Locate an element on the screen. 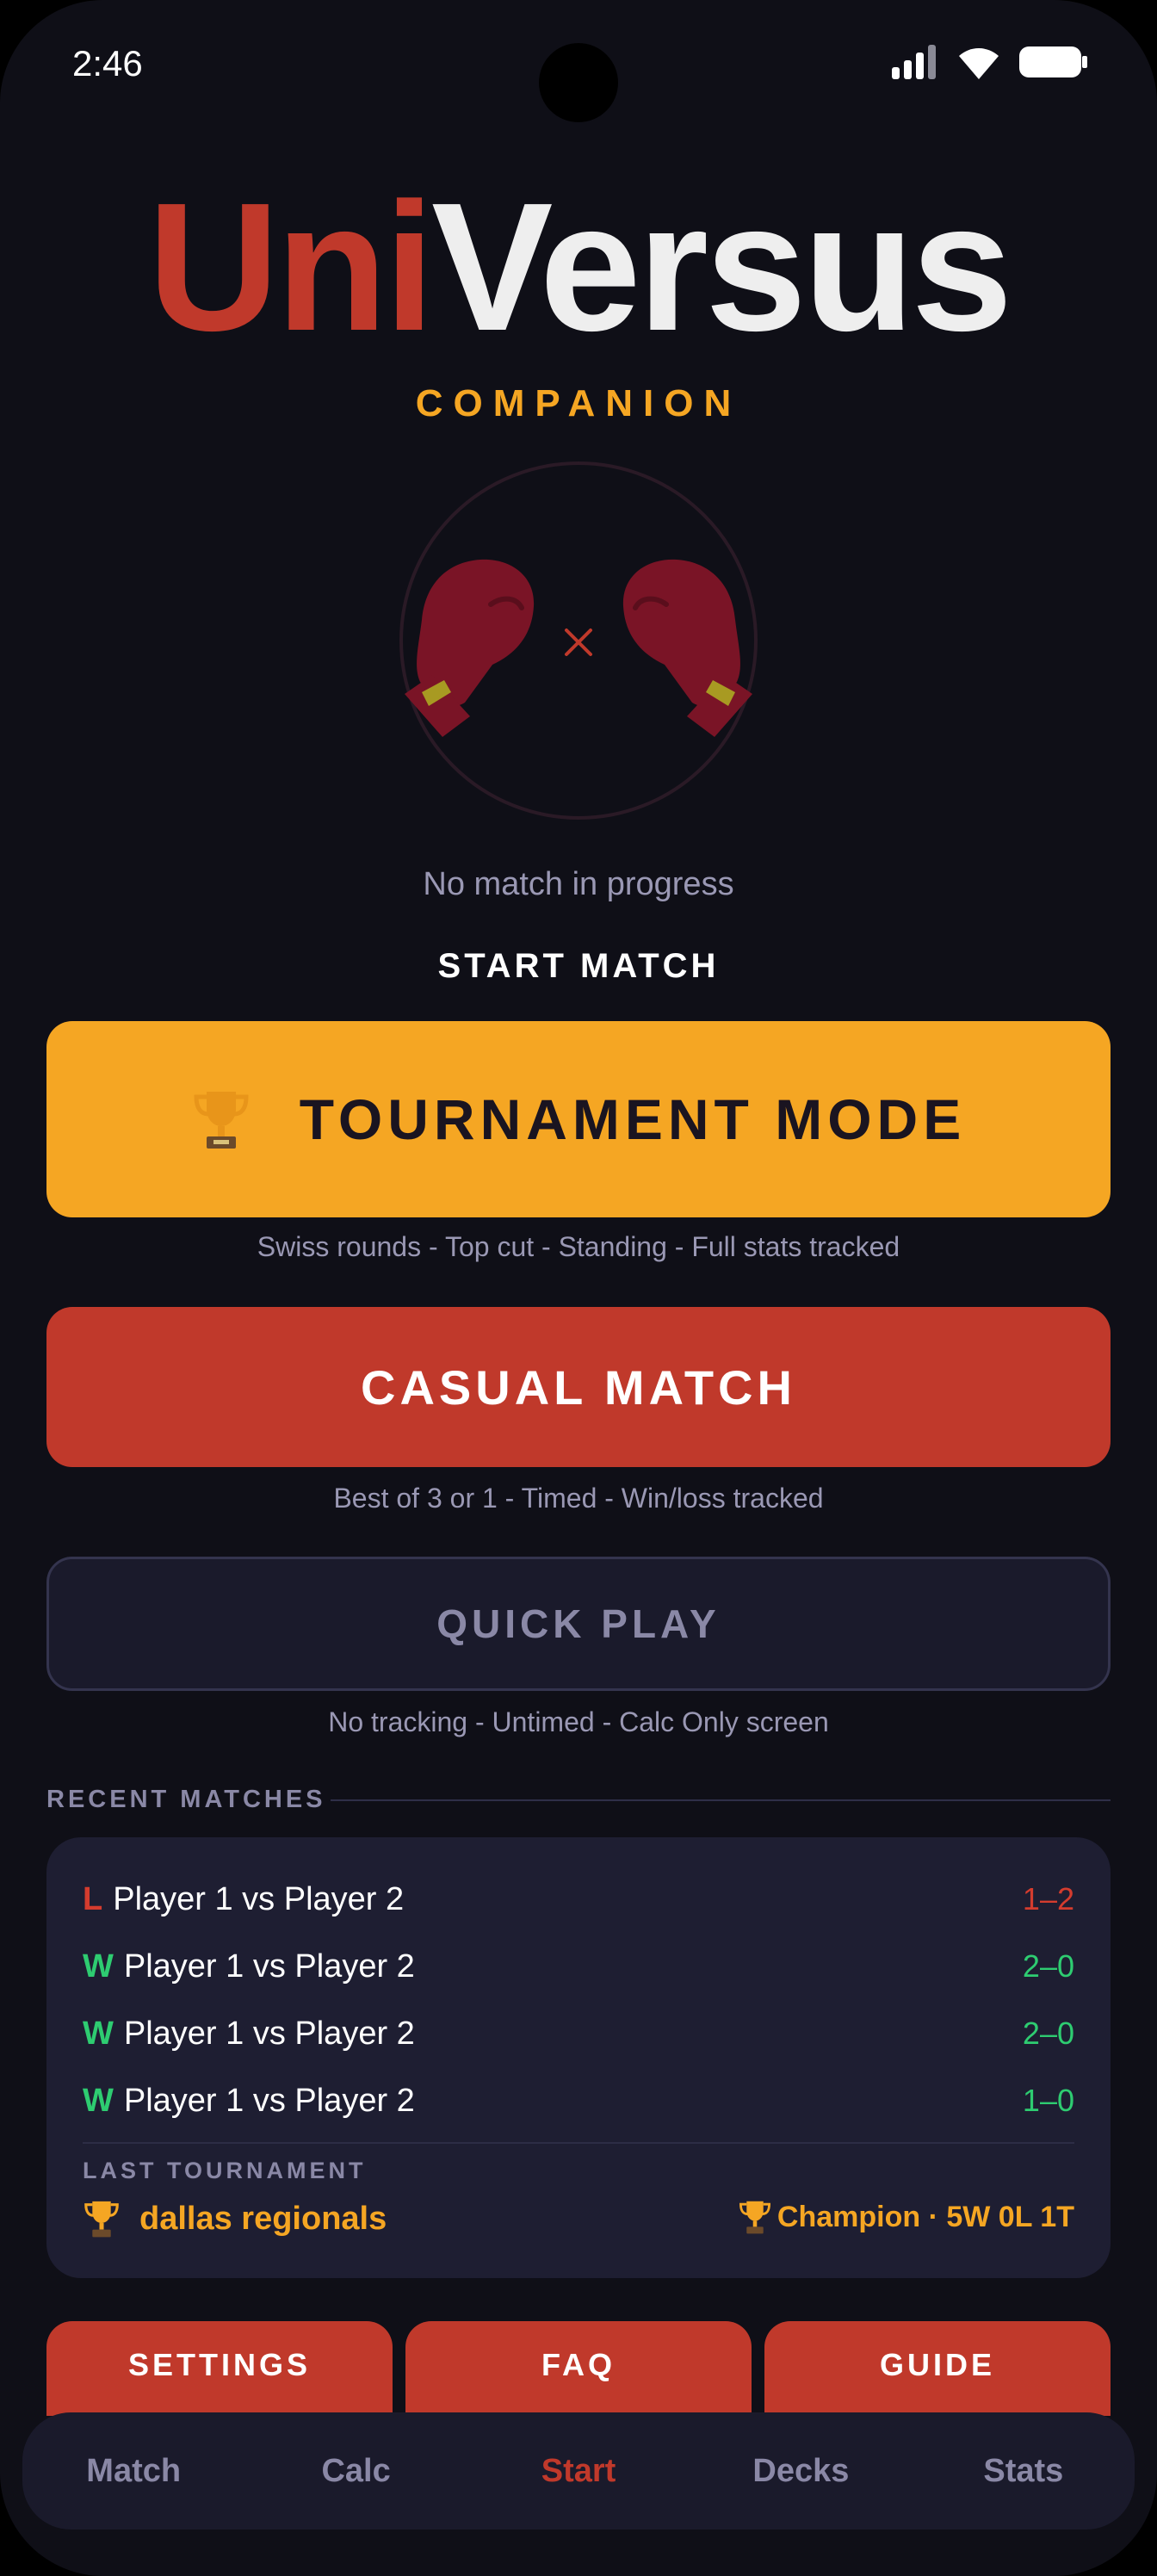 The image size is (1157, 2576). logo-uni: Uni is located at coordinates (291, 266).